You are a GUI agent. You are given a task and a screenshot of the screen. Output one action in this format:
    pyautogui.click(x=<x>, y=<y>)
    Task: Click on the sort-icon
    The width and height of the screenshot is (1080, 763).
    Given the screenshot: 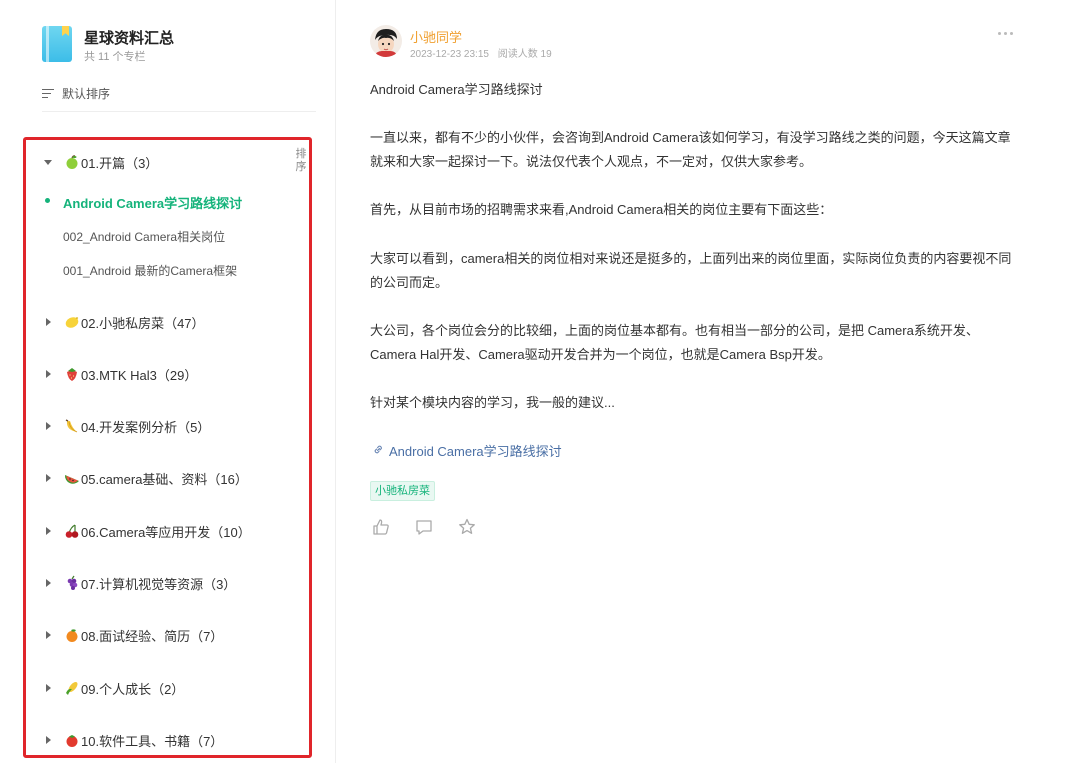 What is the action you would take?
    pyautogui.click(x=49, y=94)
    